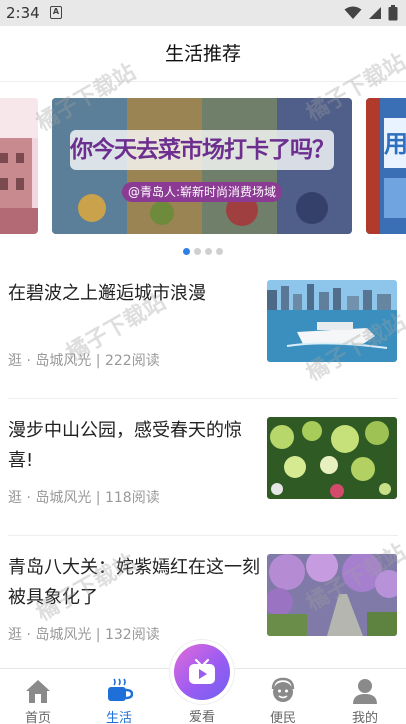  What do you see at coordinates (353, 12) in the screenshot?
I see `wifi-icon` at bounding box center [353, 12].